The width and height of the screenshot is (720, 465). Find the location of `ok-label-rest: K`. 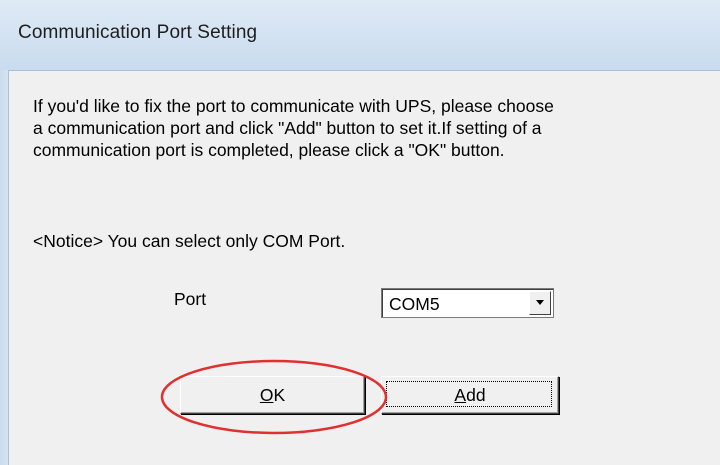

ok-label-rest: K is located at coordinates (279, 395).